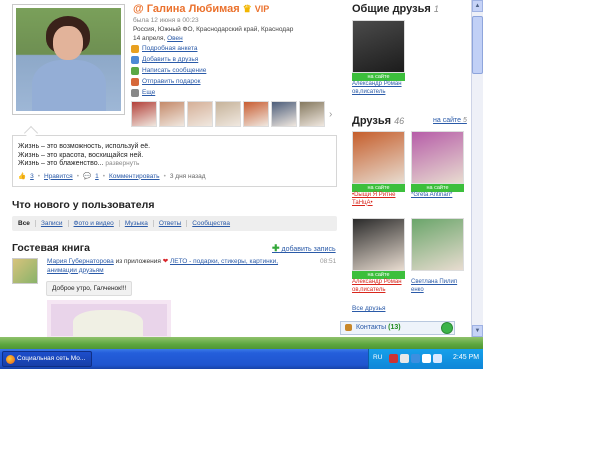  I want to click on tab-0: Все, so click(26, 223).